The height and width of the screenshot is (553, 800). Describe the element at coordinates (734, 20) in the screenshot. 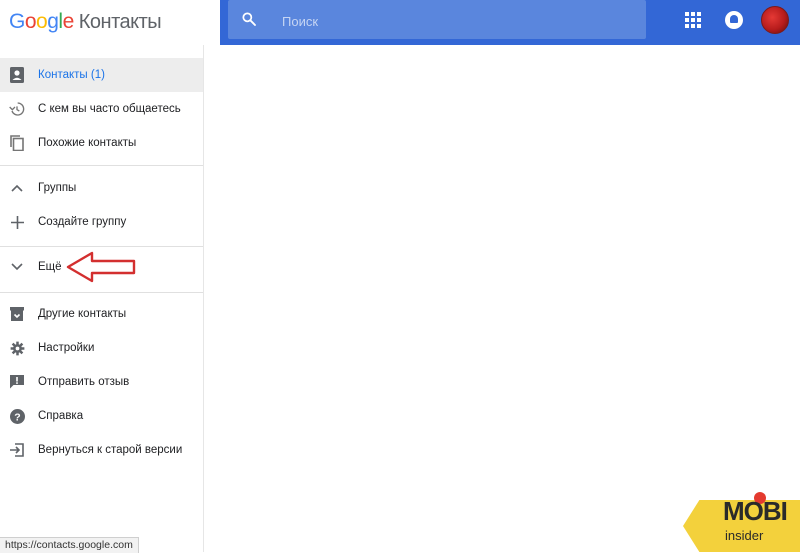

I see `notifications-icon` at that location.